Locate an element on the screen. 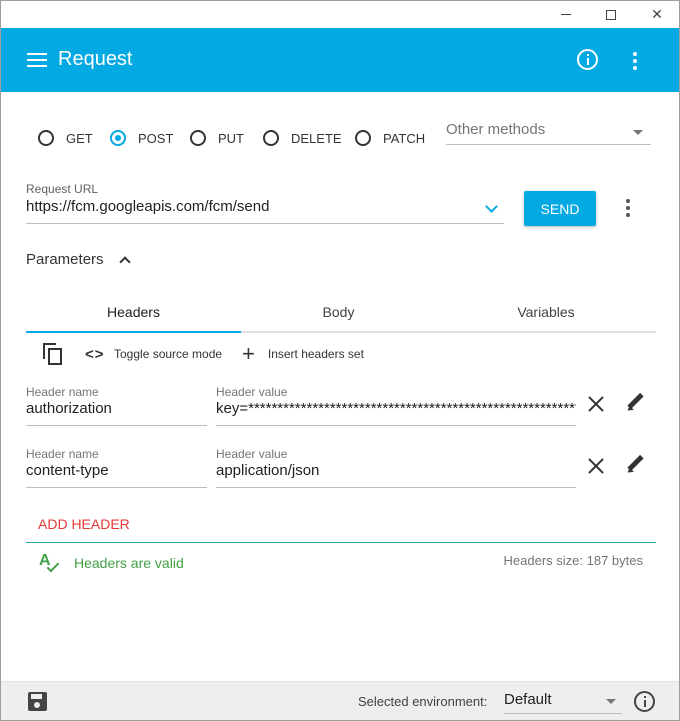 The height and width of the screenshot is (721, 680). method-label: POST is located at coordinates (156, 138).